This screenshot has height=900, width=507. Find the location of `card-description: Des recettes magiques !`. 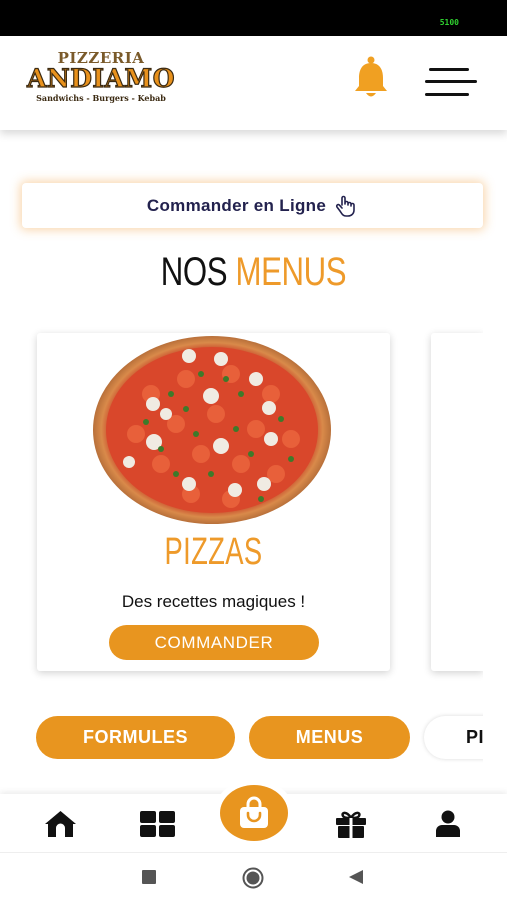

card-description: Des recettes magiques ! is located at coordinates (213, 601).